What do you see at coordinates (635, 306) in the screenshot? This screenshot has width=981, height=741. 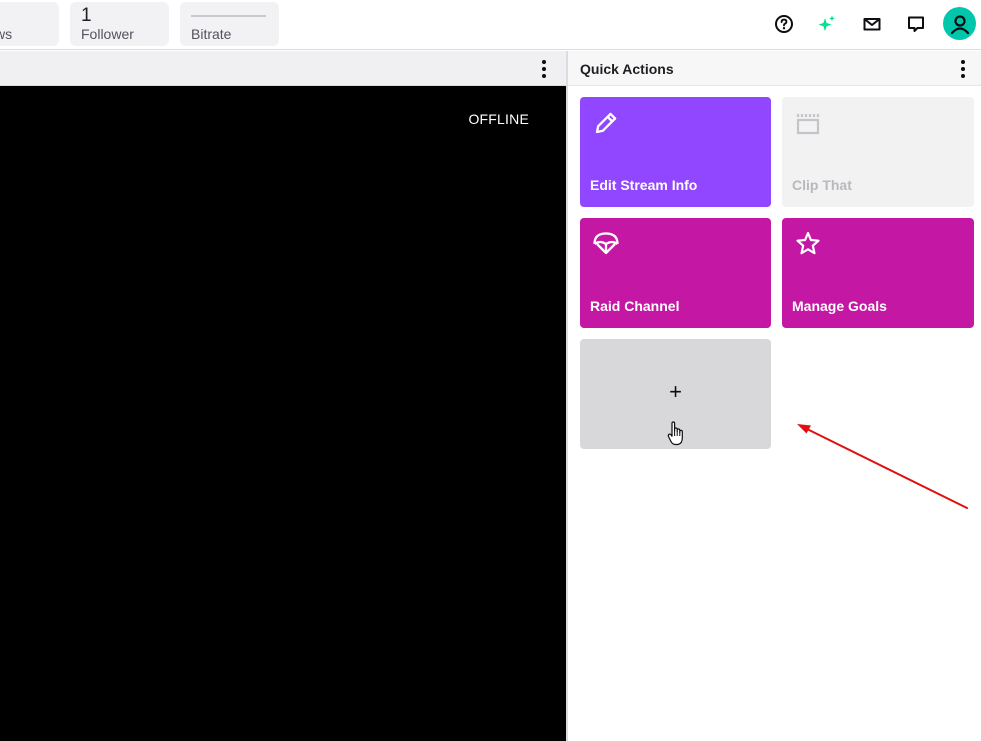 I see `raid-channel-label: Raid Channel` at bounding box center [635, 306].